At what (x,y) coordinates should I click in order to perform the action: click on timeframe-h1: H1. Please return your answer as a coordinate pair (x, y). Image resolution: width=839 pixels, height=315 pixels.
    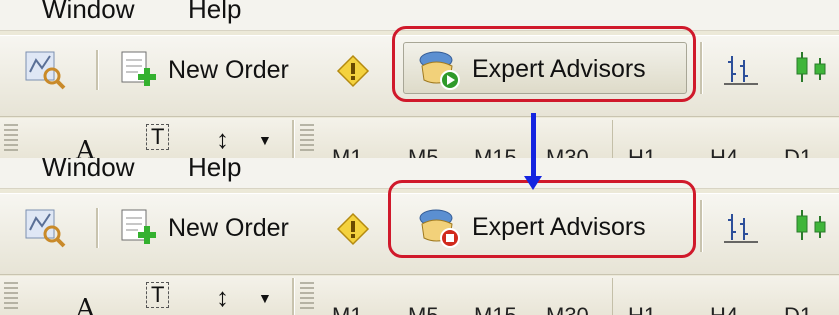
    Looking at the image, I should click on (642, 309).